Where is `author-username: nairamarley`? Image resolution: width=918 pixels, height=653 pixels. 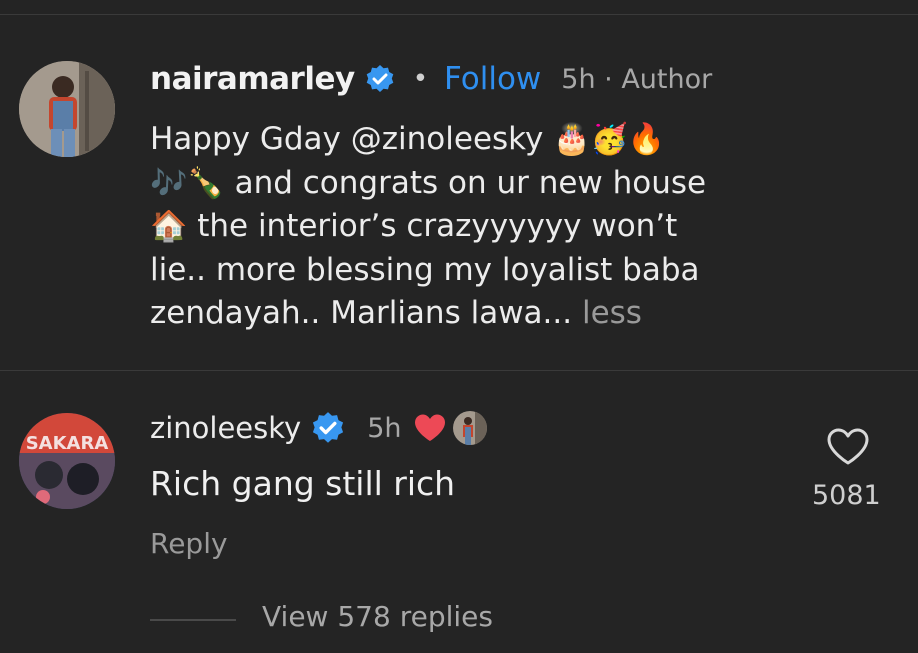 author-username: nairamarley is located at coordinates (252, 79).